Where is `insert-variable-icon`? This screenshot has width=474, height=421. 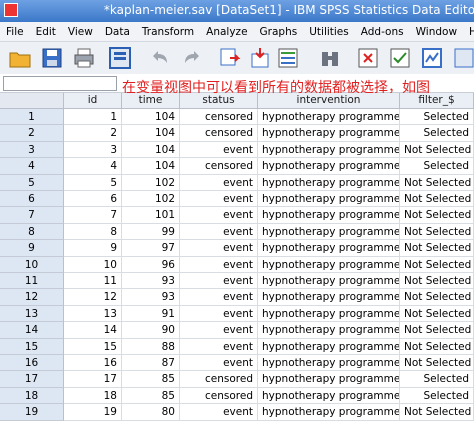
insert-variable-icon is located at coordinates (400, 58).